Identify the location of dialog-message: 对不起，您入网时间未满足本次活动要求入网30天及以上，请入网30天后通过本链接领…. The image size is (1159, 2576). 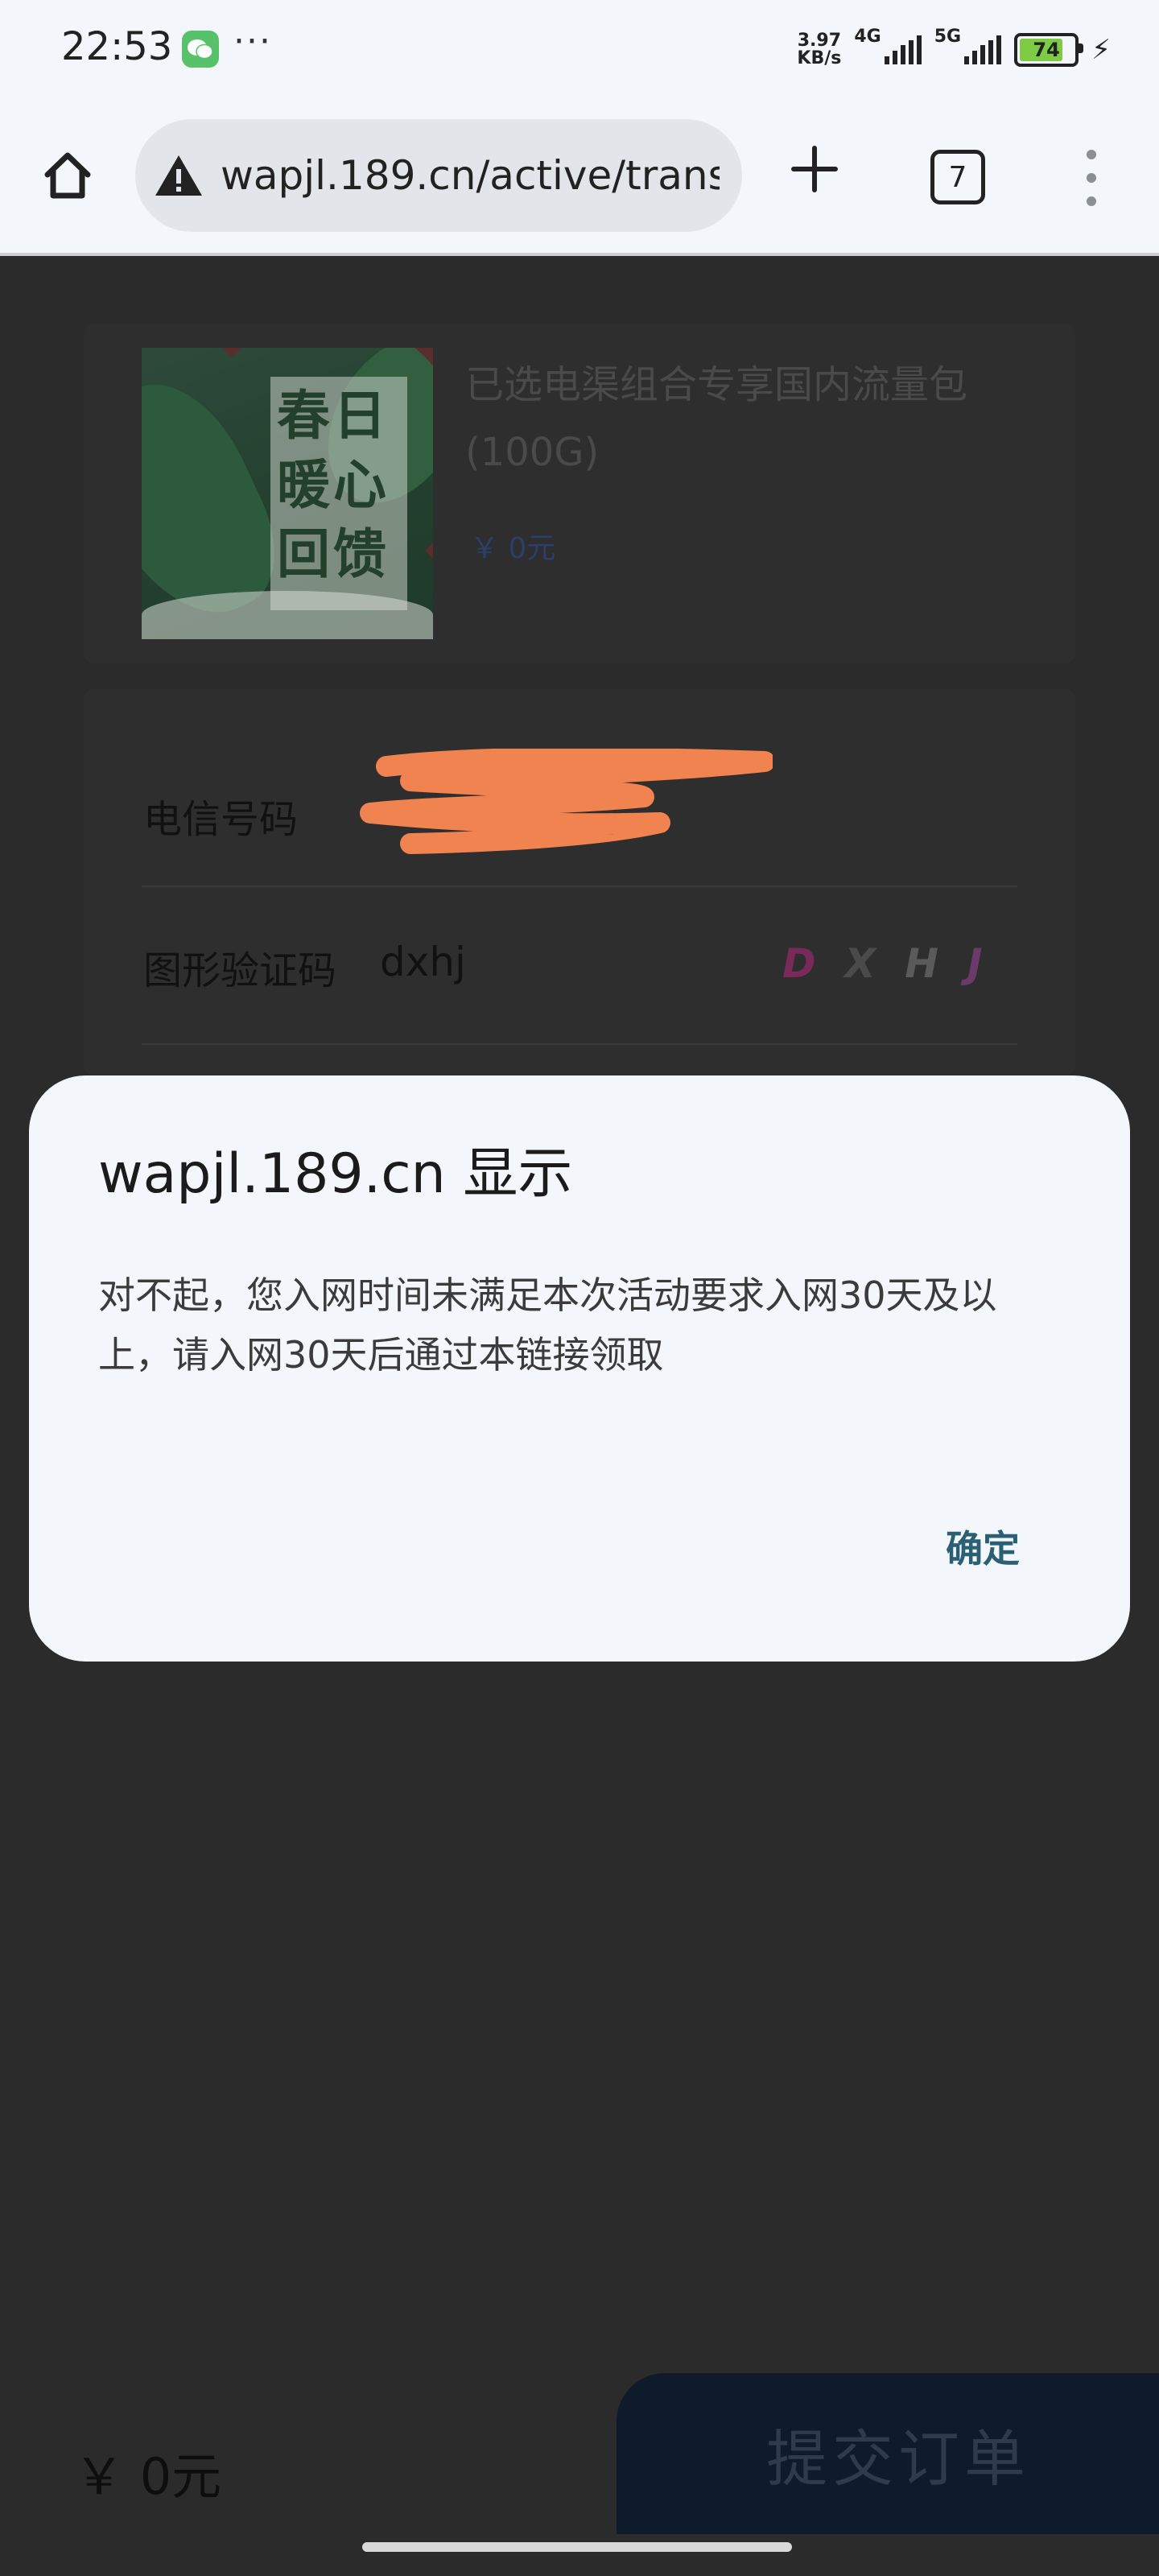
(547, 1325).